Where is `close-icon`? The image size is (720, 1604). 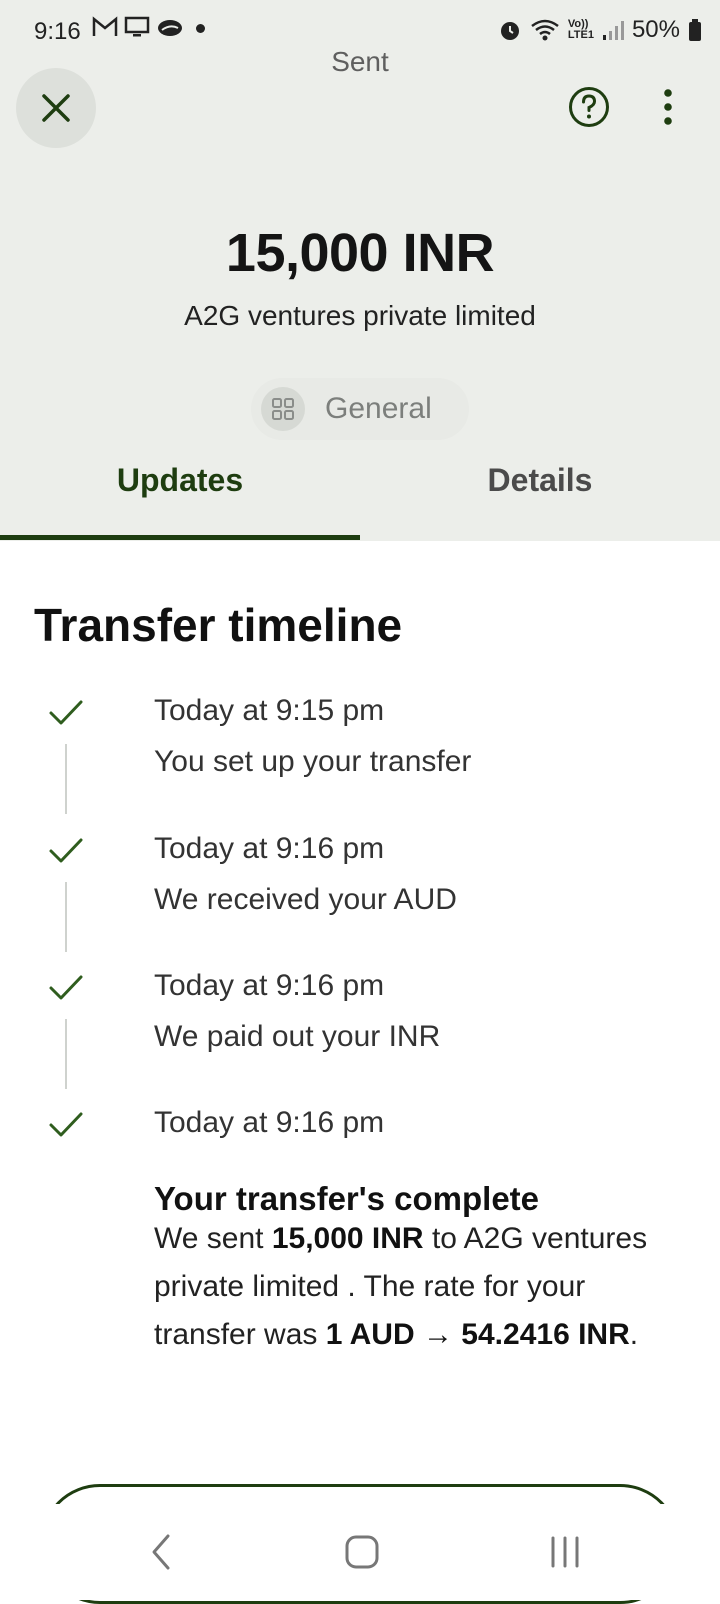
close-icon is located at coordinates (56, 108).